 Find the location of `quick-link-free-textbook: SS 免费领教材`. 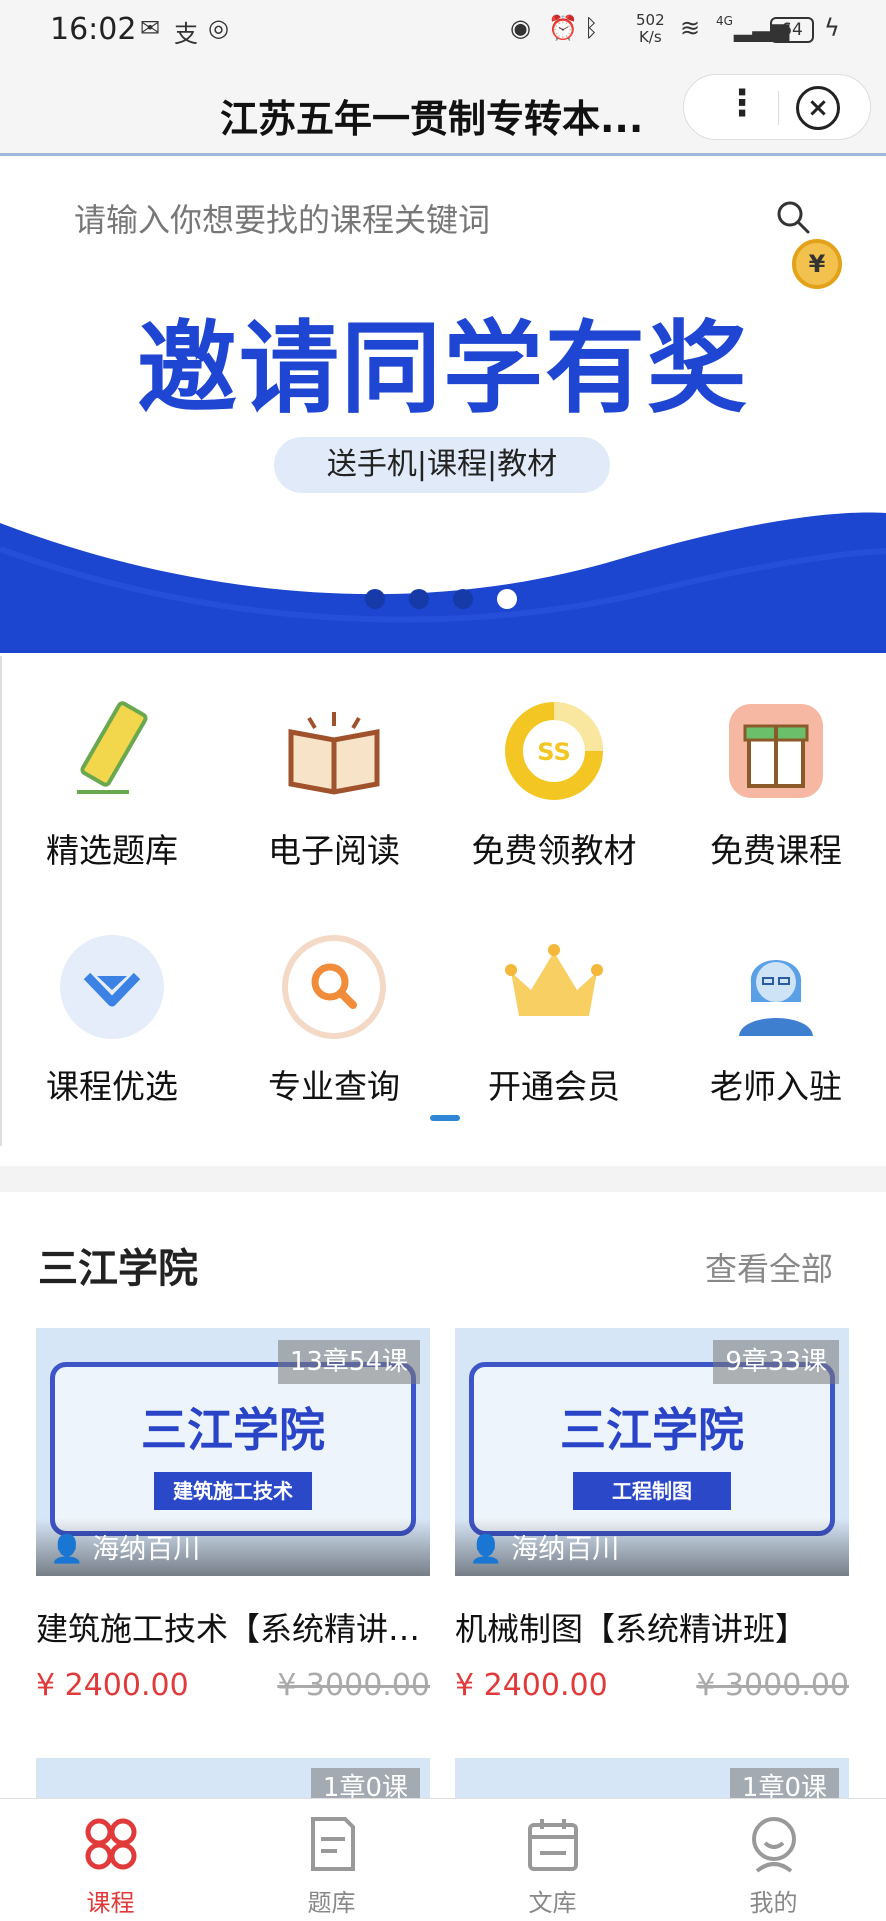

quick-link-free-textbook: SS 免费领教材 is located at coordinates (554, 784).